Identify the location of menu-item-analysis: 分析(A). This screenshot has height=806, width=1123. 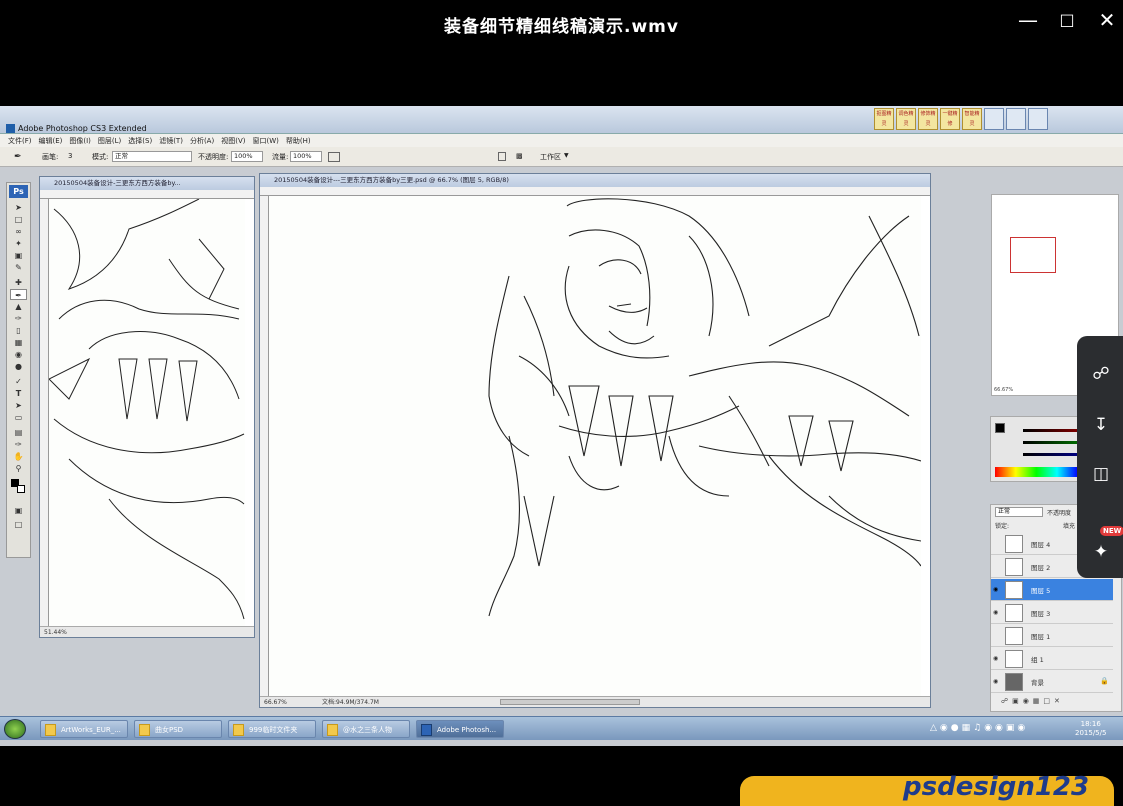
(202, 141).